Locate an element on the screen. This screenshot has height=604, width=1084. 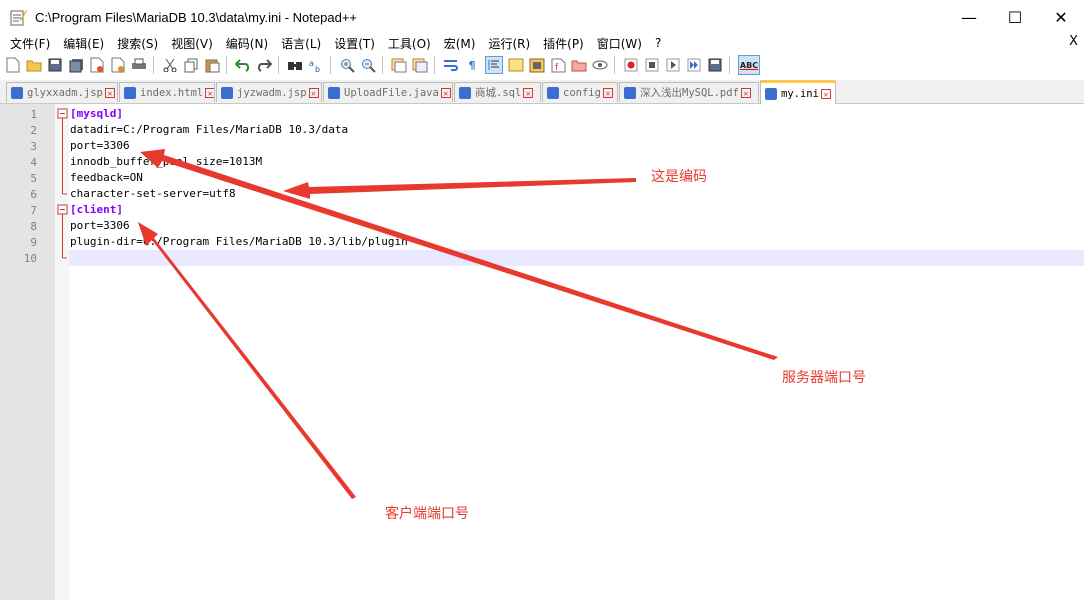
annotation-server-port: 服务器端口号 is located at coordinates (824, 378).